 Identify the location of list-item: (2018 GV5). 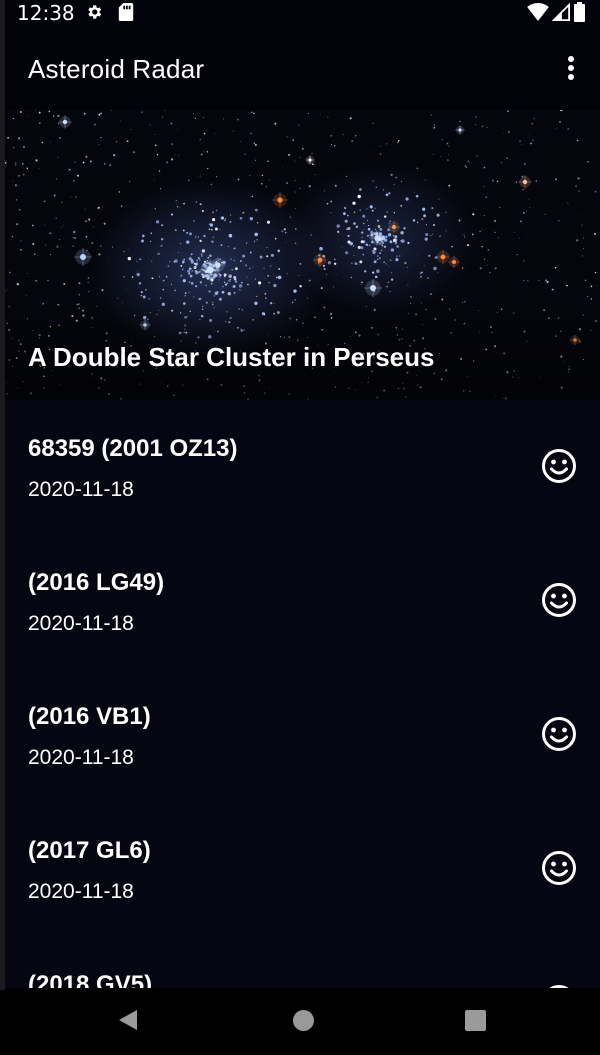
(302, 962).